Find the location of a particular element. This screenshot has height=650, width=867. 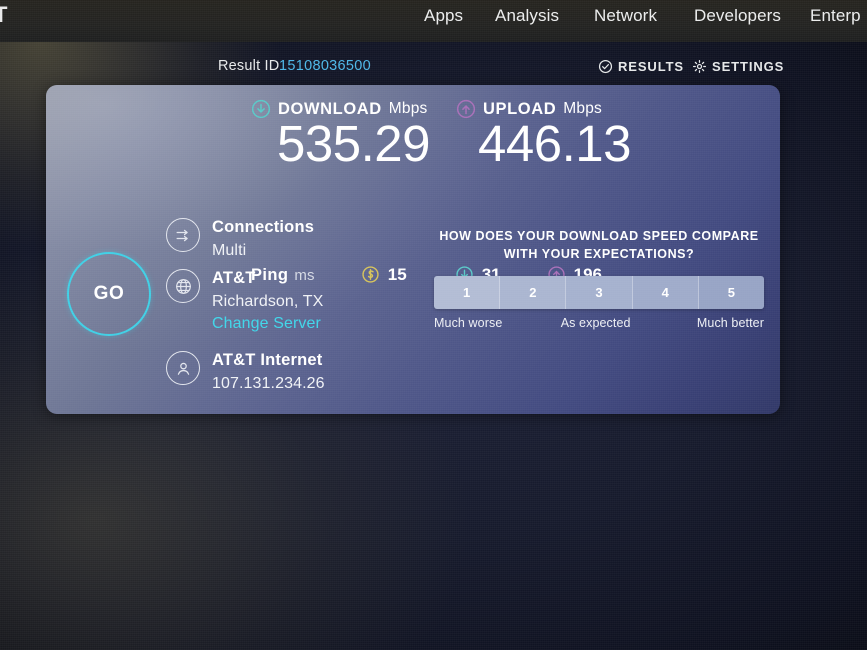

globe-icon is located at coordinates (183, 286).